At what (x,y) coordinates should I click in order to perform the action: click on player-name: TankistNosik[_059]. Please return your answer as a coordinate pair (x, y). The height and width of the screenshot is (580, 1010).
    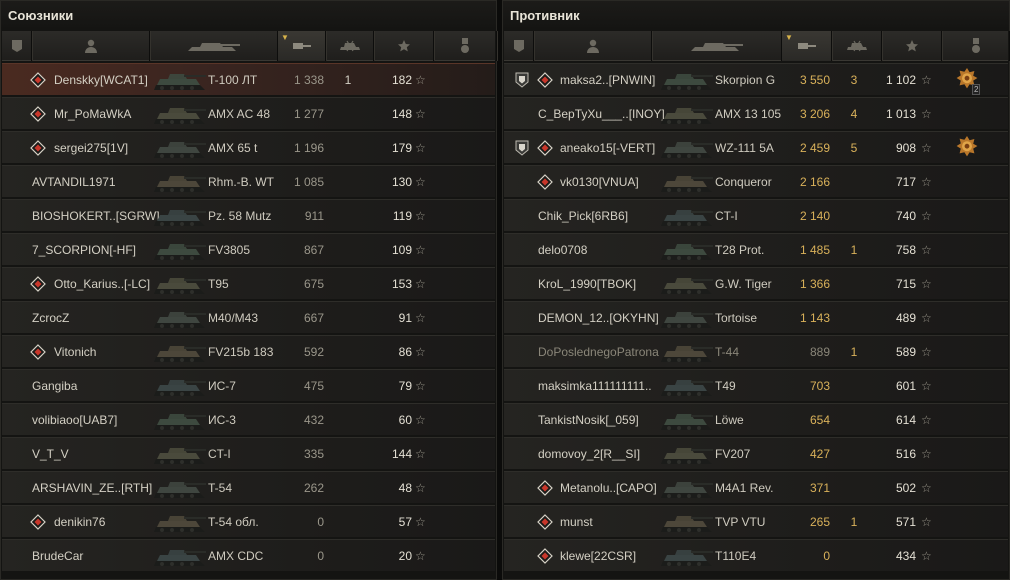
    Looking at the image, I should click on (588, 420).